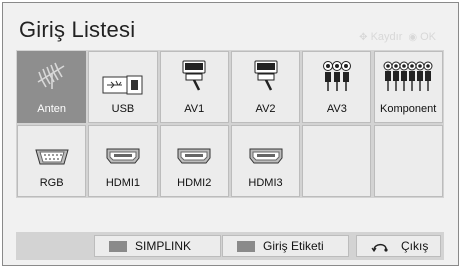 Image resolution: width=463 pixels, height=270 pixels. Describe the element at coordinates (293, 246) in the screenshot. I see `input-label-label: Giriş Etiketi` at that location.